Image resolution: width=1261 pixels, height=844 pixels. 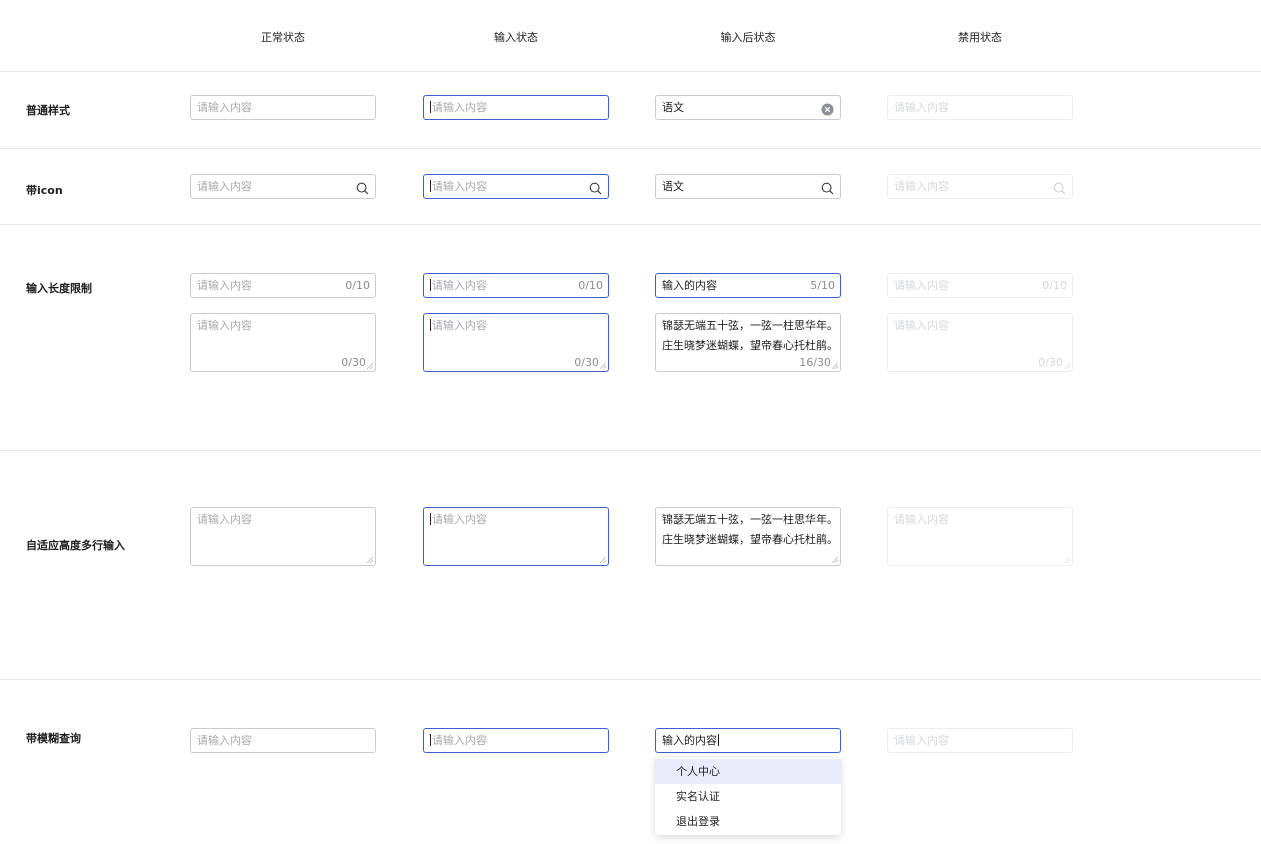 What do you see at coordinates (516, 285) in the screenshot?
I see `limit-input-focused: 请输入内容 0/10` at bounding box center [516, 285].